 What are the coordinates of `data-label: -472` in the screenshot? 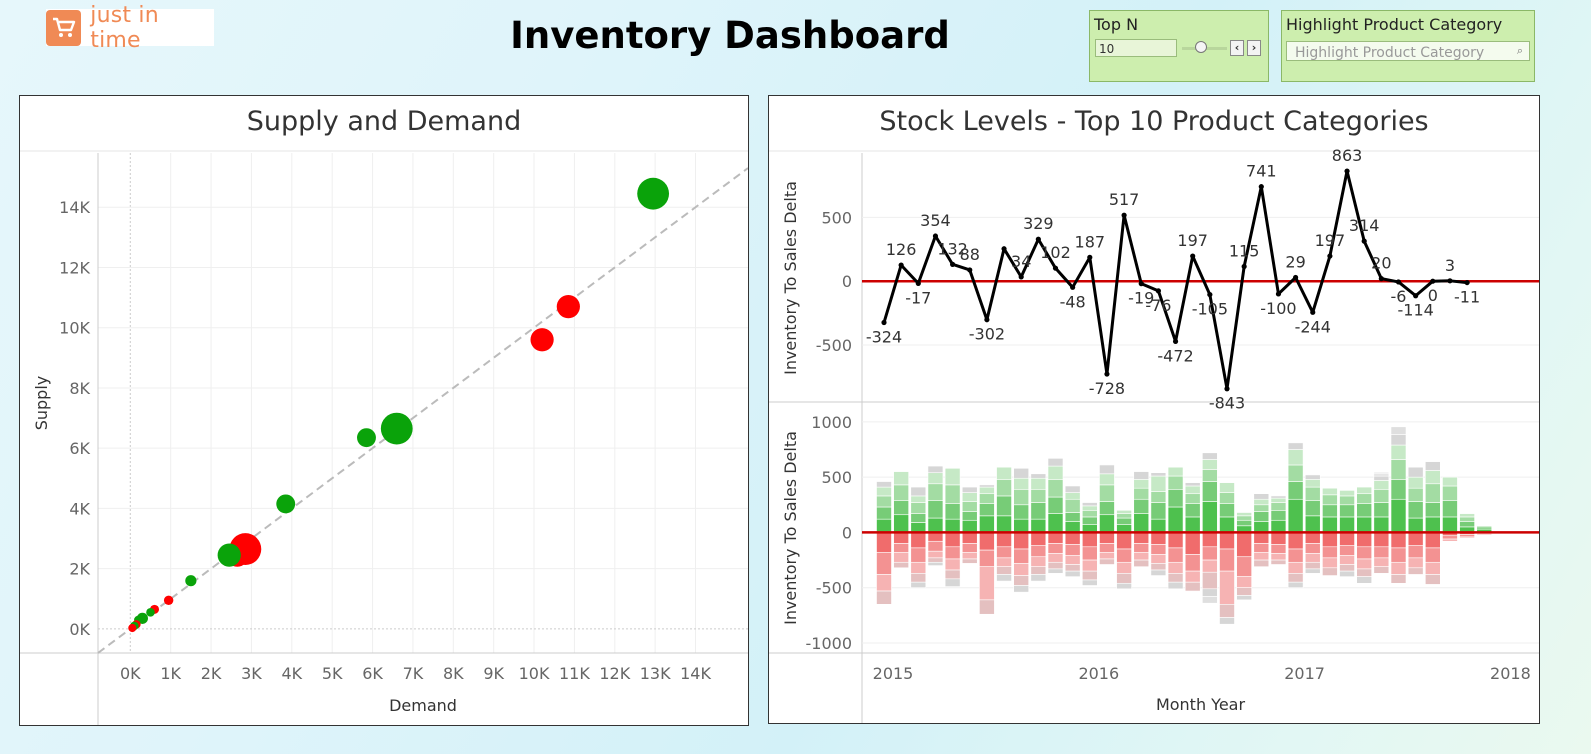 It's located at (1175, 355).